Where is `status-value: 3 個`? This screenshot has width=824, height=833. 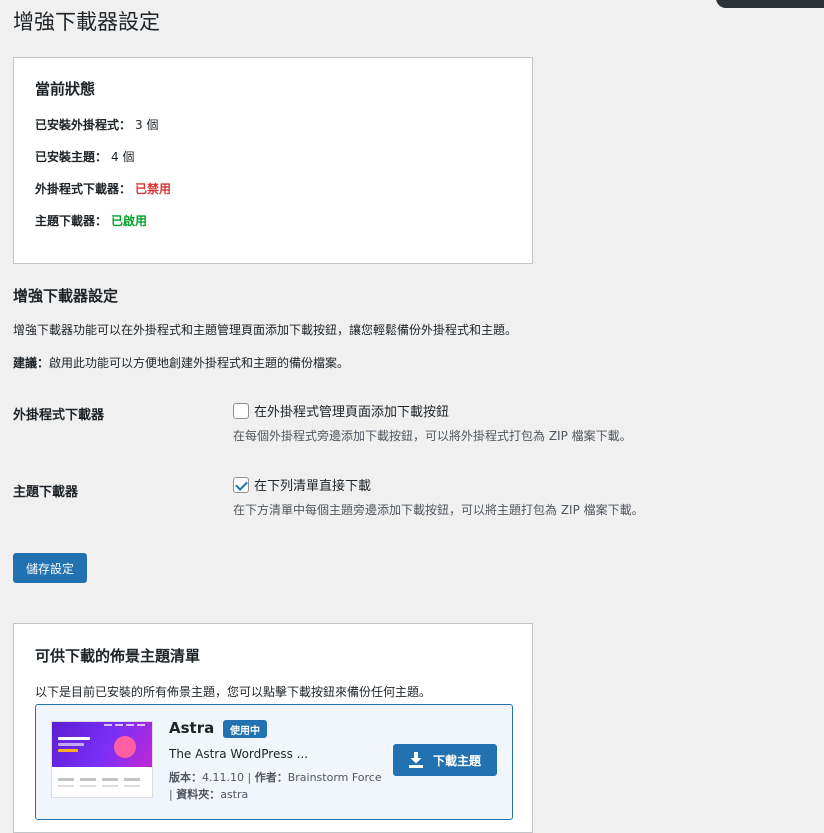
status-value: 3 個 is located at coordinates (147, 125).